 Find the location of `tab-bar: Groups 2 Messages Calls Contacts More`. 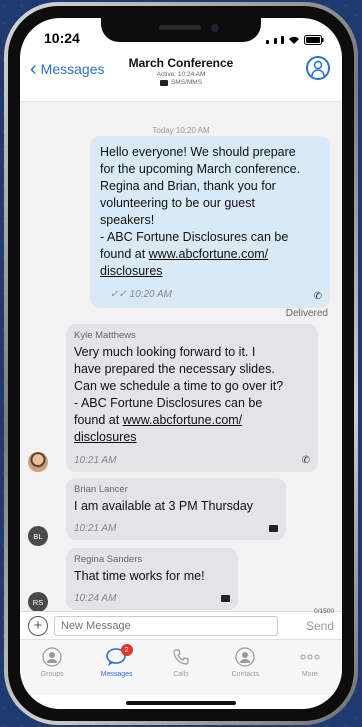

tab-bar: Groups 2 Messages Calls Contacts More is located at coordinates (181, 667).